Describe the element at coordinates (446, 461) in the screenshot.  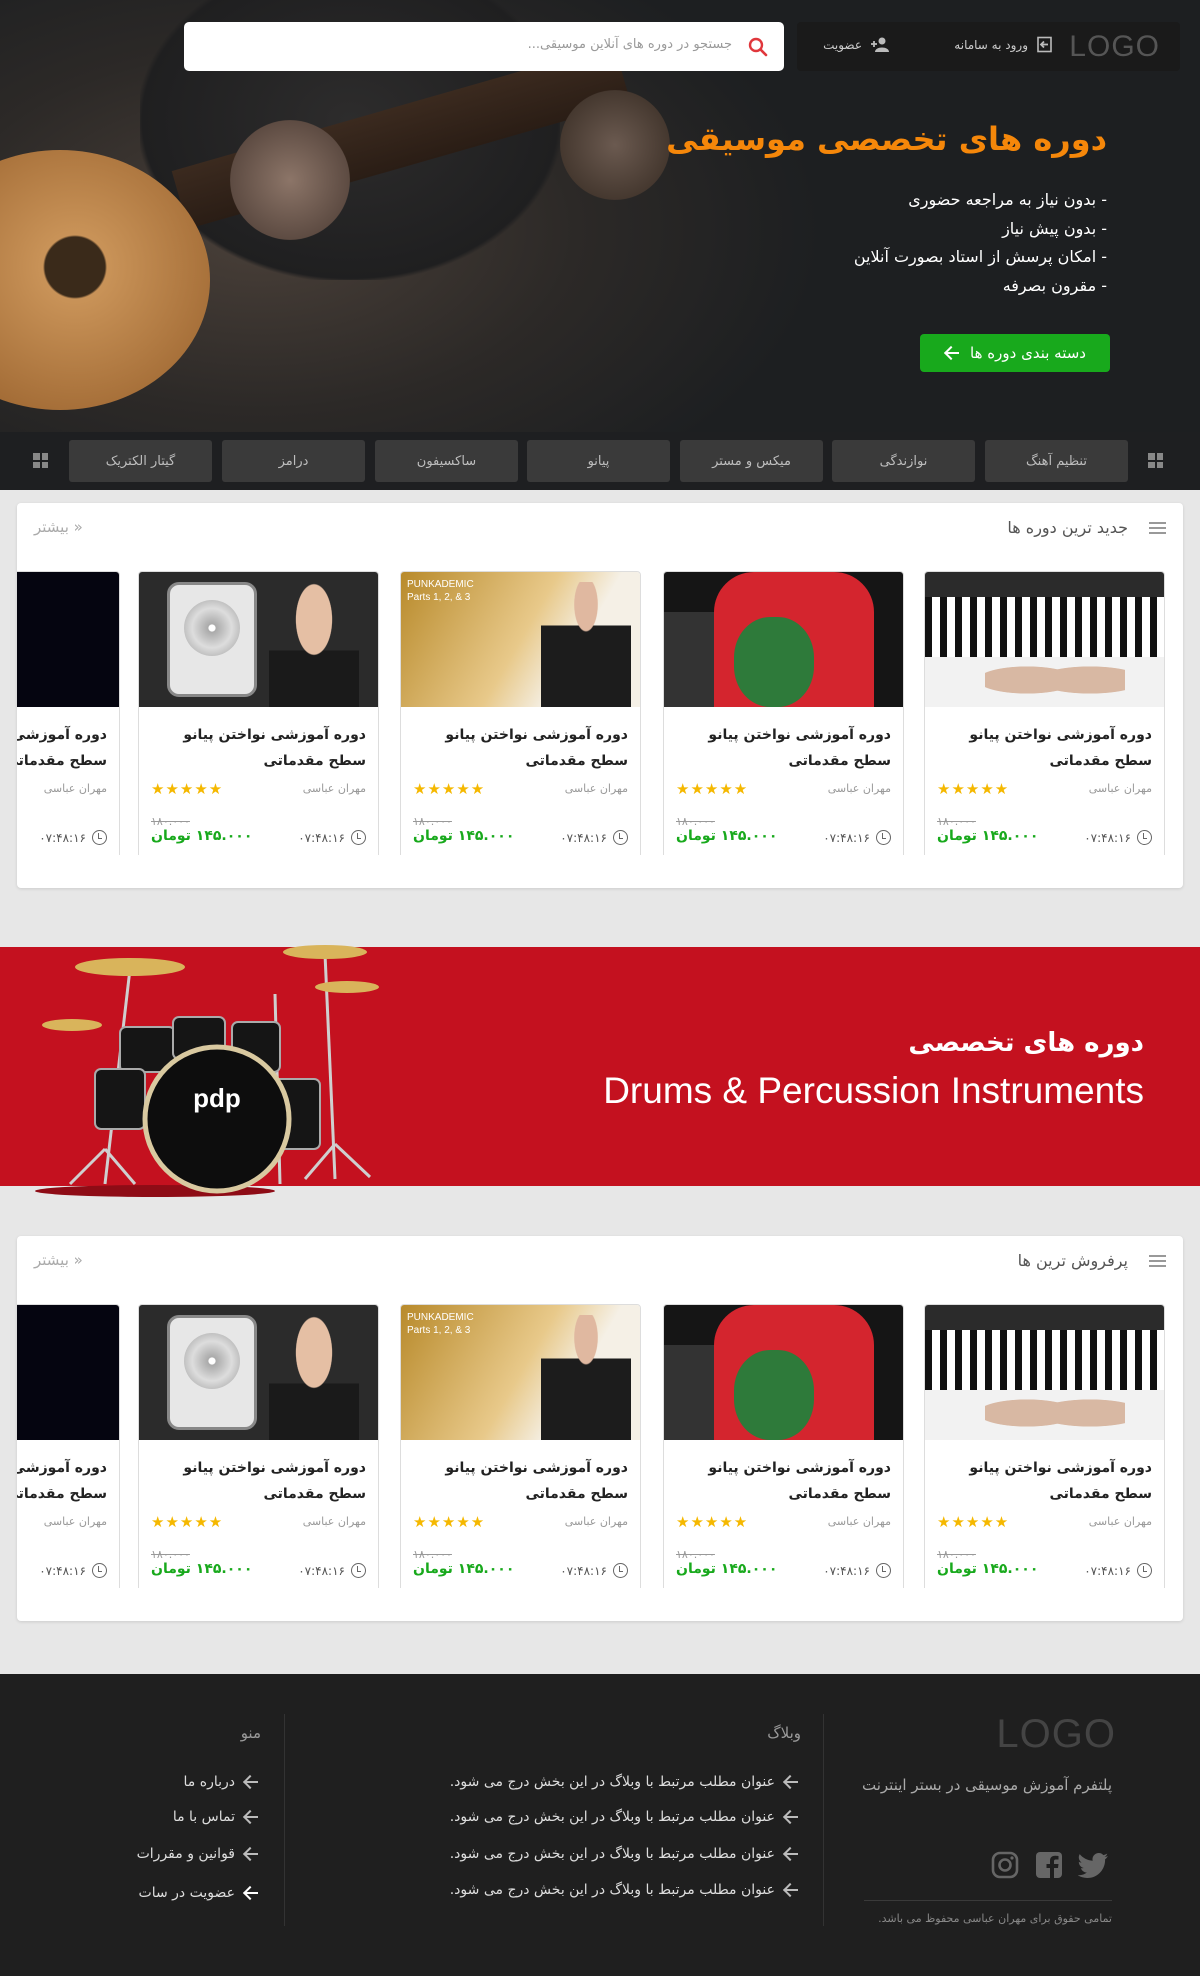
I see `category-tab: ساکسیفون` at that location.